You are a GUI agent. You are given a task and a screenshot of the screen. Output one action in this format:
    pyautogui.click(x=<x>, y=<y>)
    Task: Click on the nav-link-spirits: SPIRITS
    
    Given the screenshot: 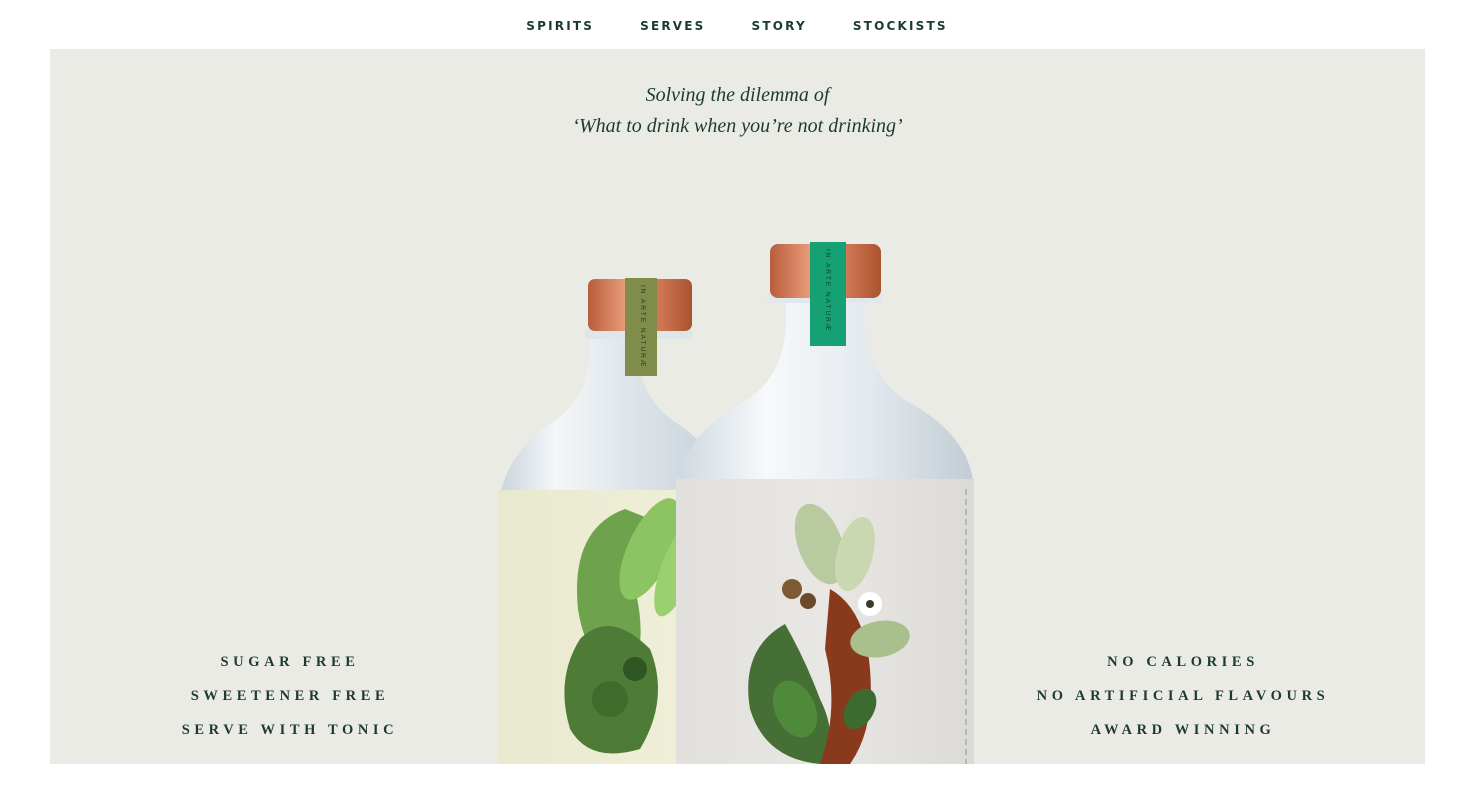 What is the action you would take?
    pyautogui.click(x=560, y=26)
    